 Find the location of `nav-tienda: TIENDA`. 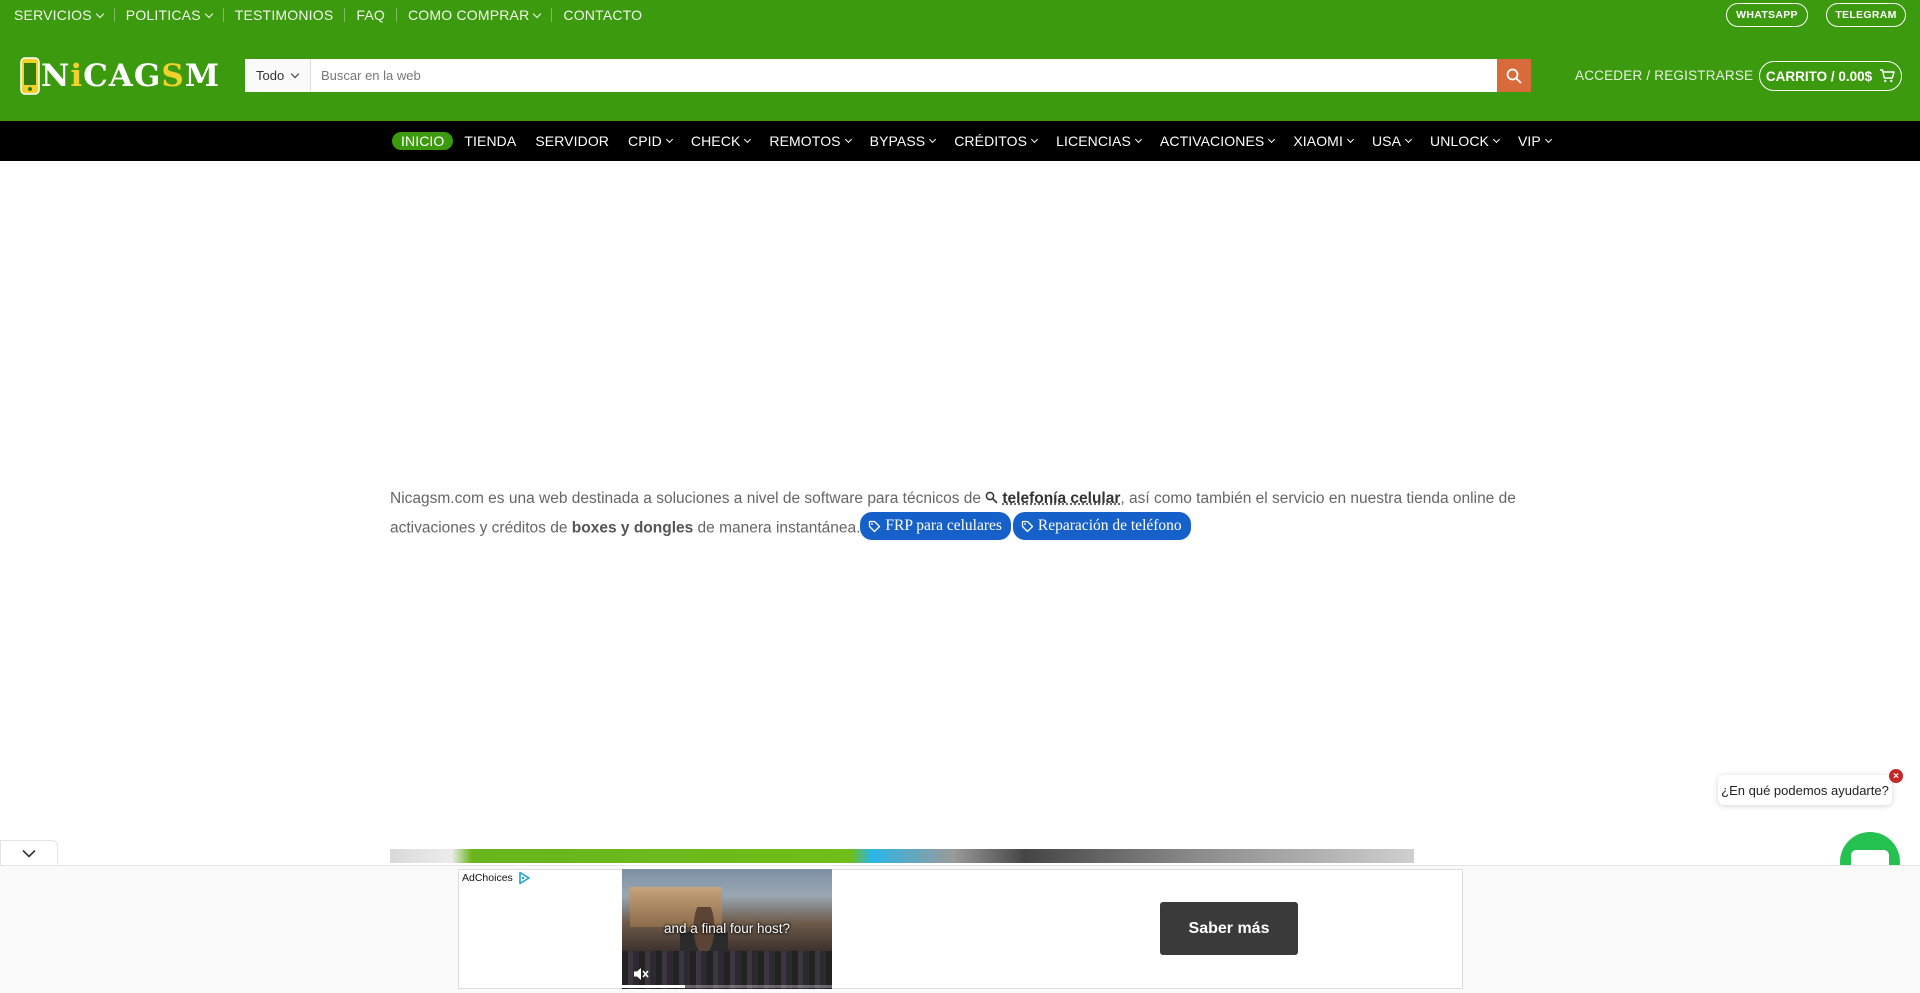

nav-tienda: TIENDA is located at coordinates (490, 141).